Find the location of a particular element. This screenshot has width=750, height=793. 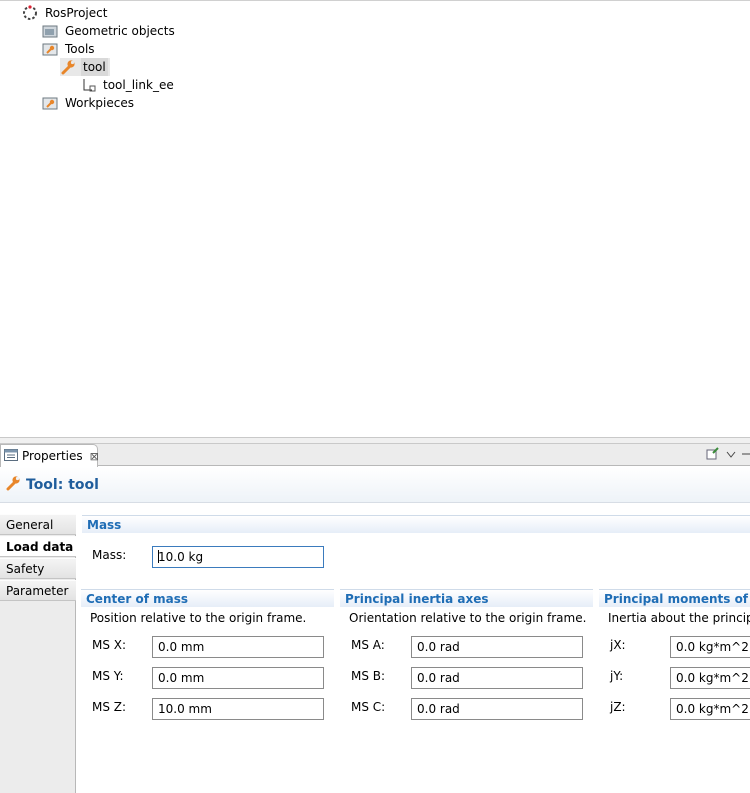

jz-label: jZ: is located at coordinates (618, 707).